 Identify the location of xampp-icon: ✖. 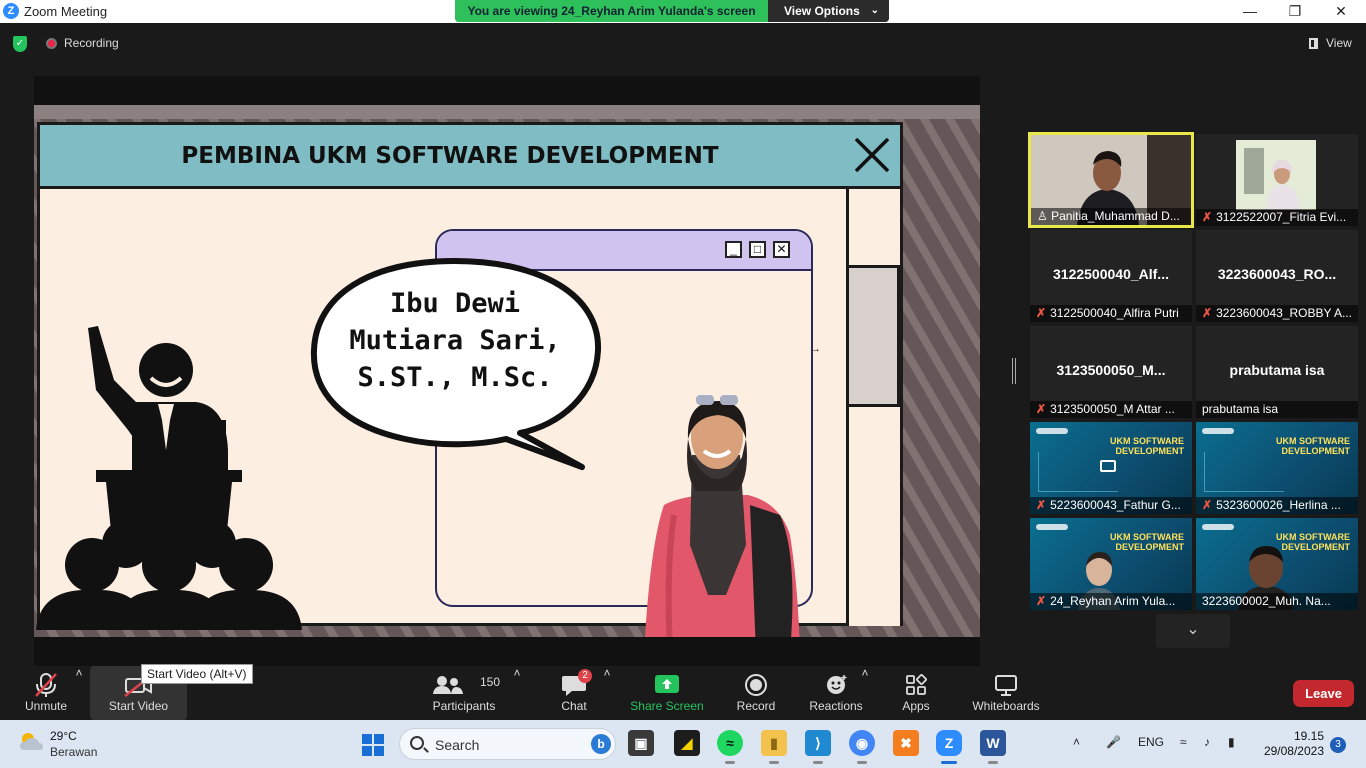
(906, 743).